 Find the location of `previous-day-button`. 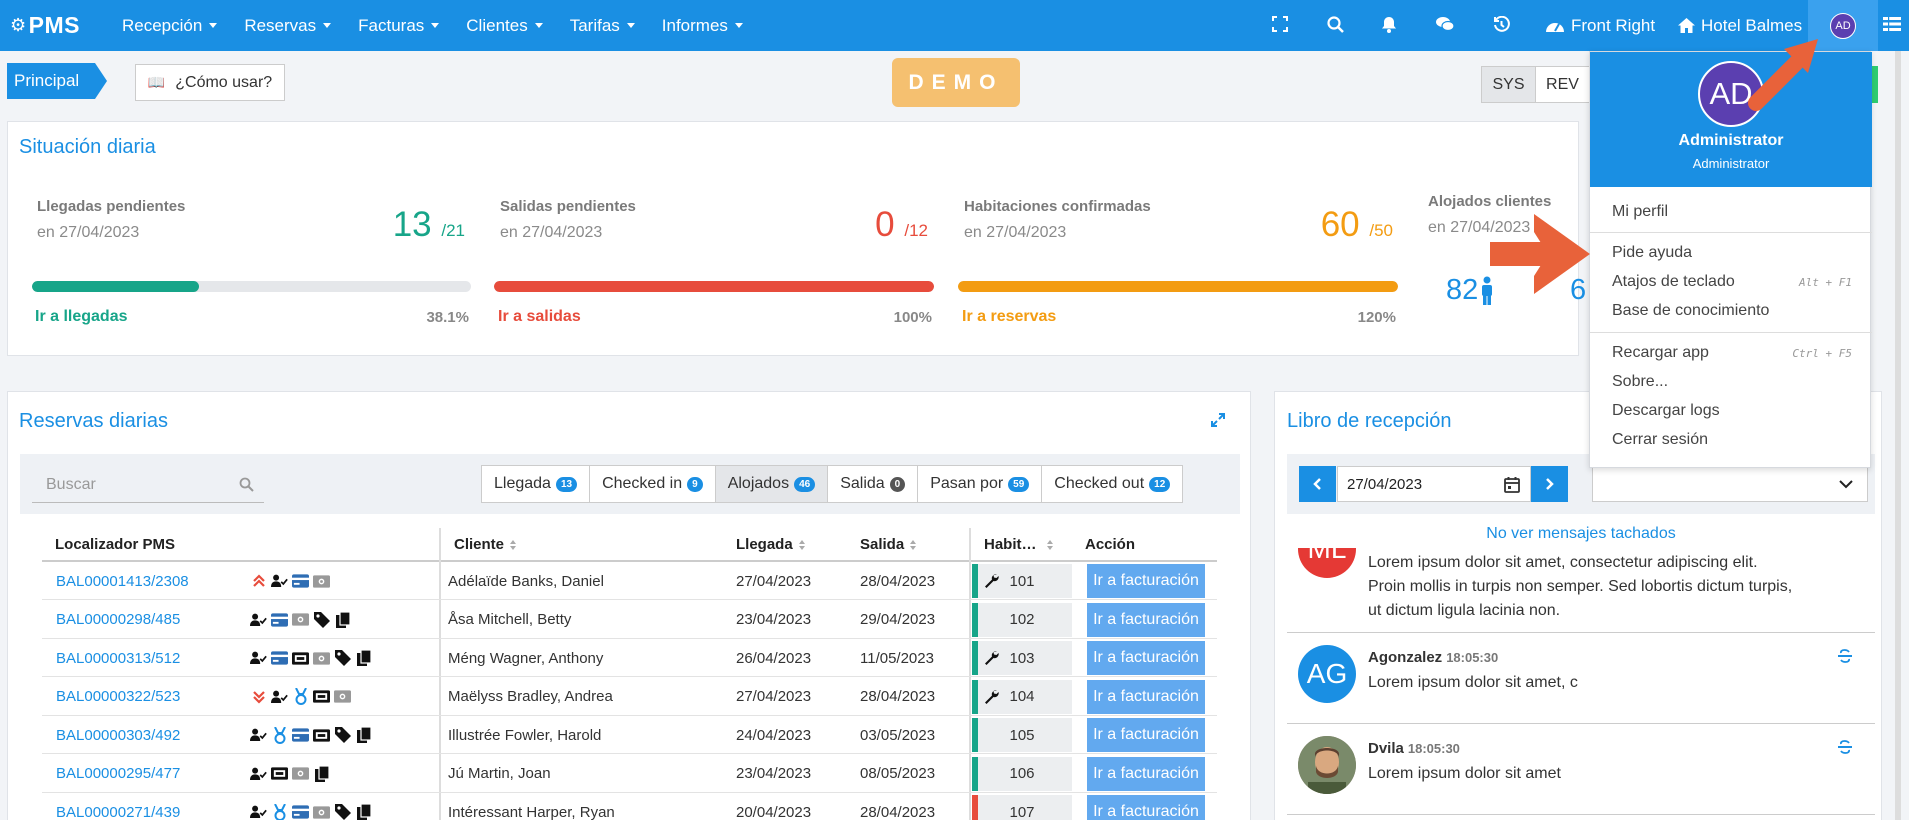

previous-day-button is located at coordinates (1317, 484).